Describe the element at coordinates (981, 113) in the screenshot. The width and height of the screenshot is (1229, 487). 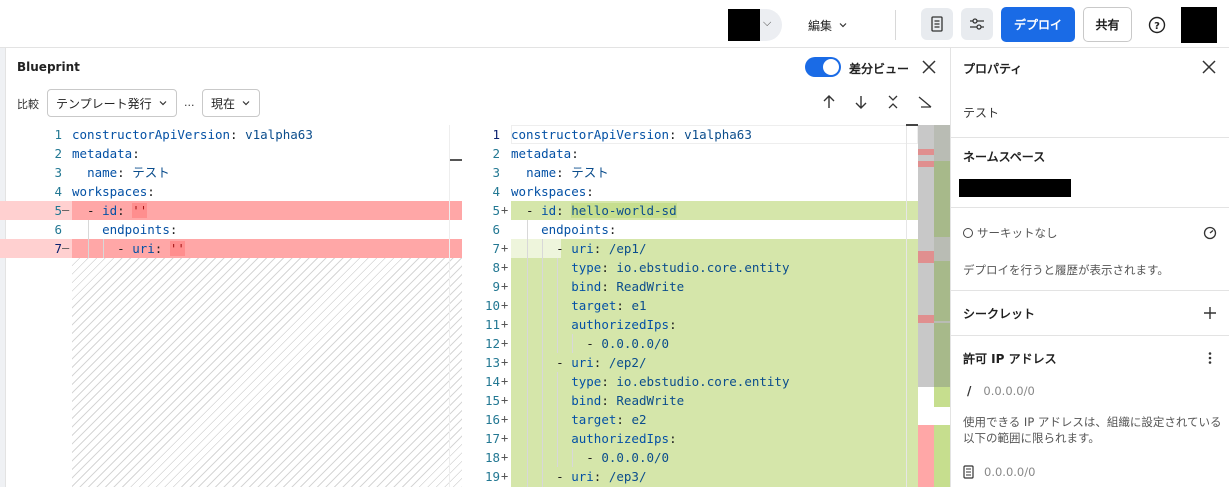
I see `blueprint-name: テスト` at that location.